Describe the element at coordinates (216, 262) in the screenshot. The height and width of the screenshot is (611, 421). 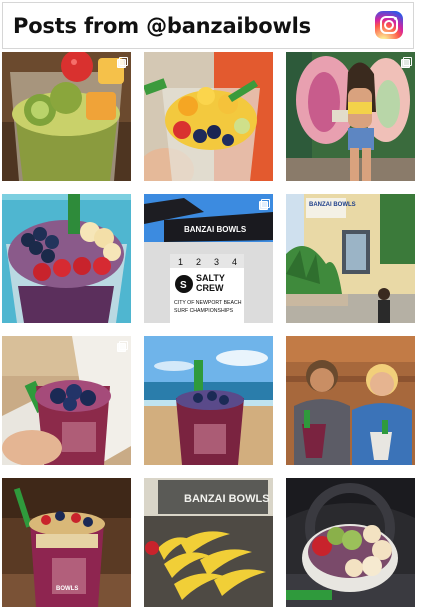
I see `heat-number-3: 3` at that location.